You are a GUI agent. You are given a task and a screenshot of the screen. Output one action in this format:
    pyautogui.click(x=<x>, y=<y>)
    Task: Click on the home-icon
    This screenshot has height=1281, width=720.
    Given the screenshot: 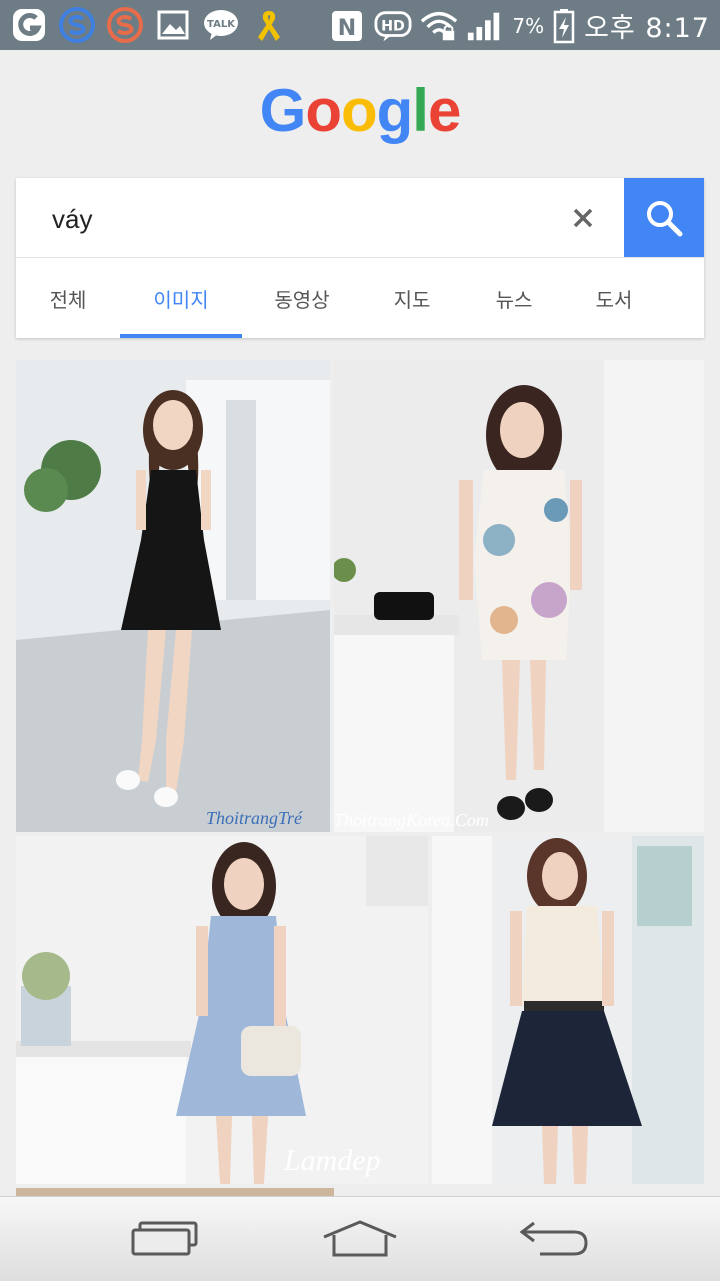 What is the action you would take?
    pyautogui.click(x=360, y=1238)
    